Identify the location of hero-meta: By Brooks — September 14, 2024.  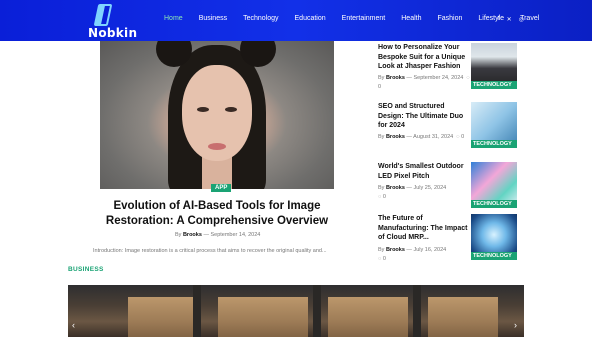
(217, 235).